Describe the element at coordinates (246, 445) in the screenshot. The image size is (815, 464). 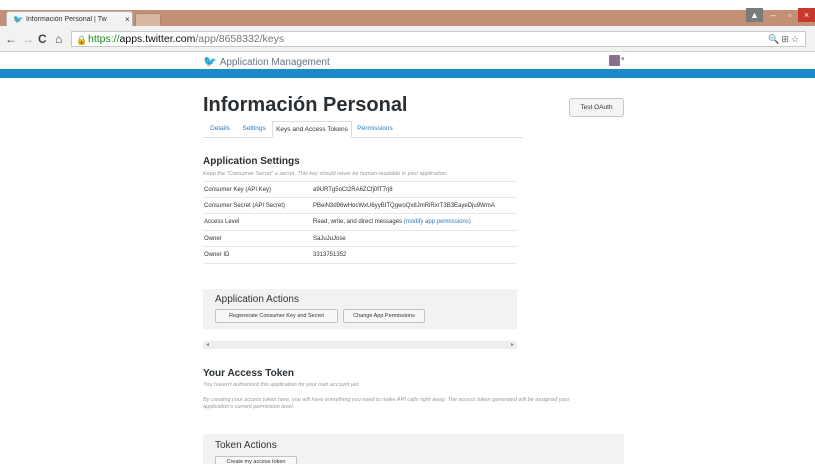
I see `token-actions-title: Token Actions` at that location.